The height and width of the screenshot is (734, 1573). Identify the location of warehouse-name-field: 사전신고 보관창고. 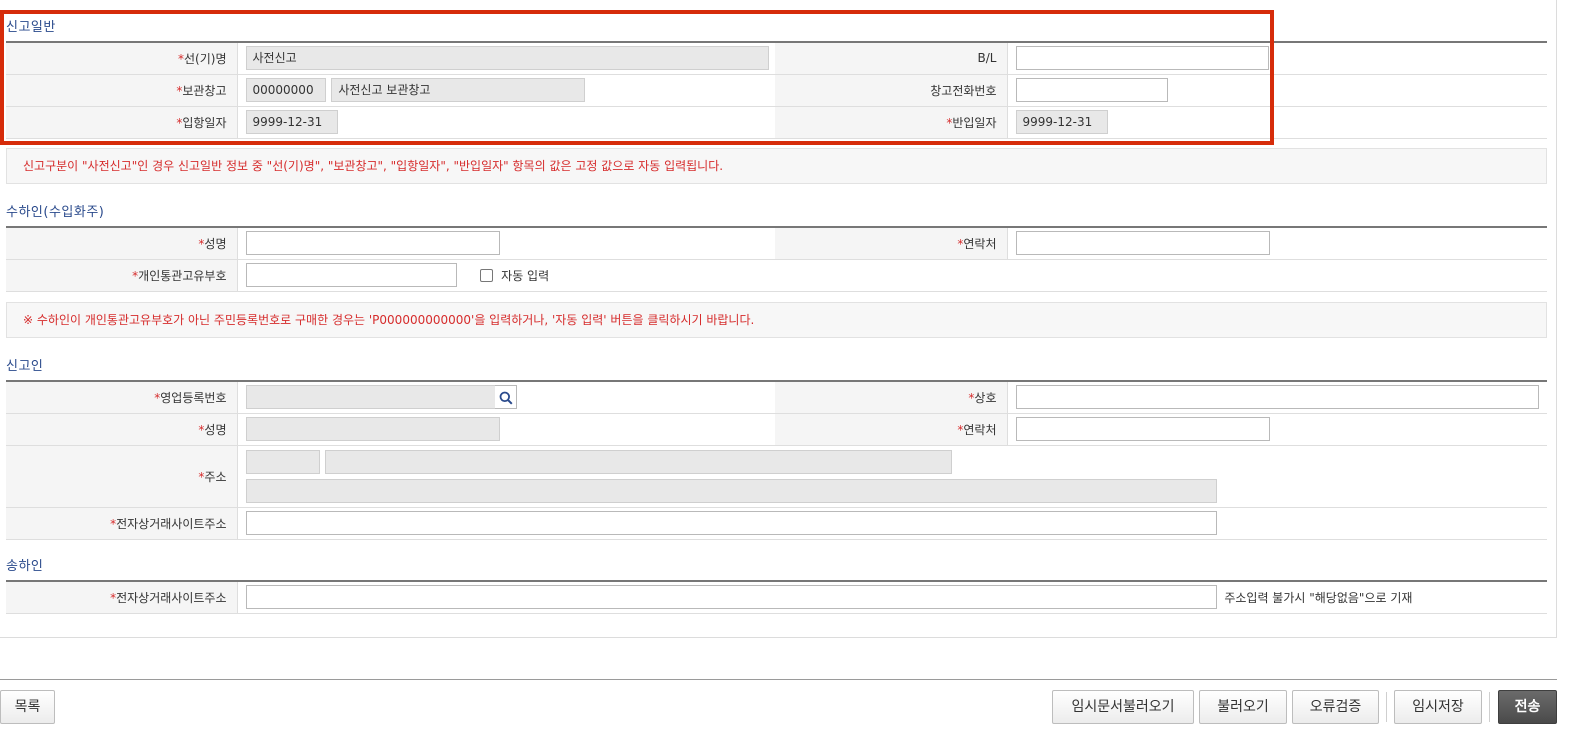
(458, 90).